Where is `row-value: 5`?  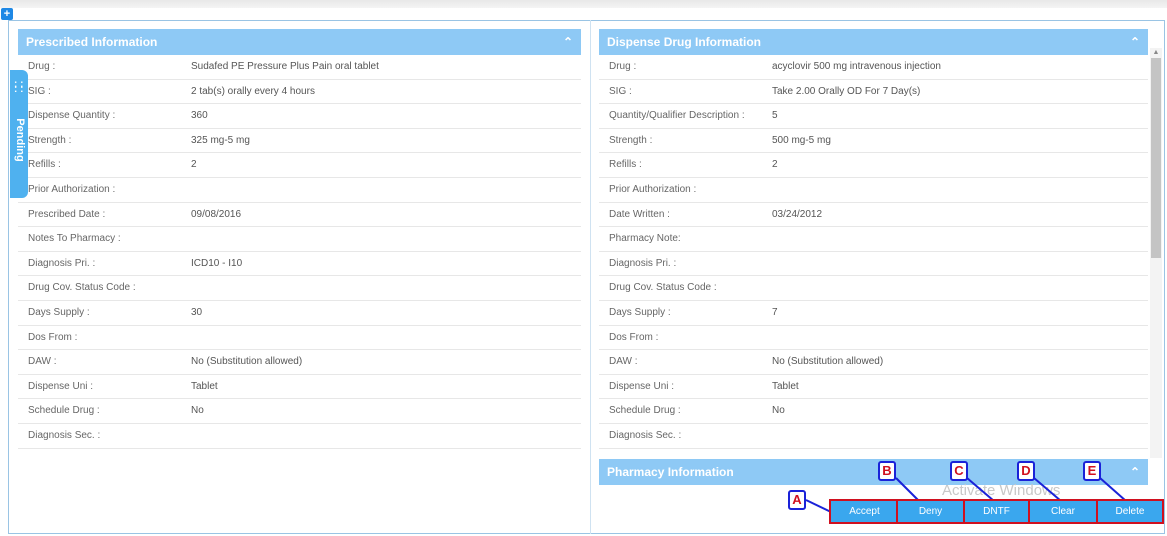 row-value: 5 is located at coordinates (775, 116).